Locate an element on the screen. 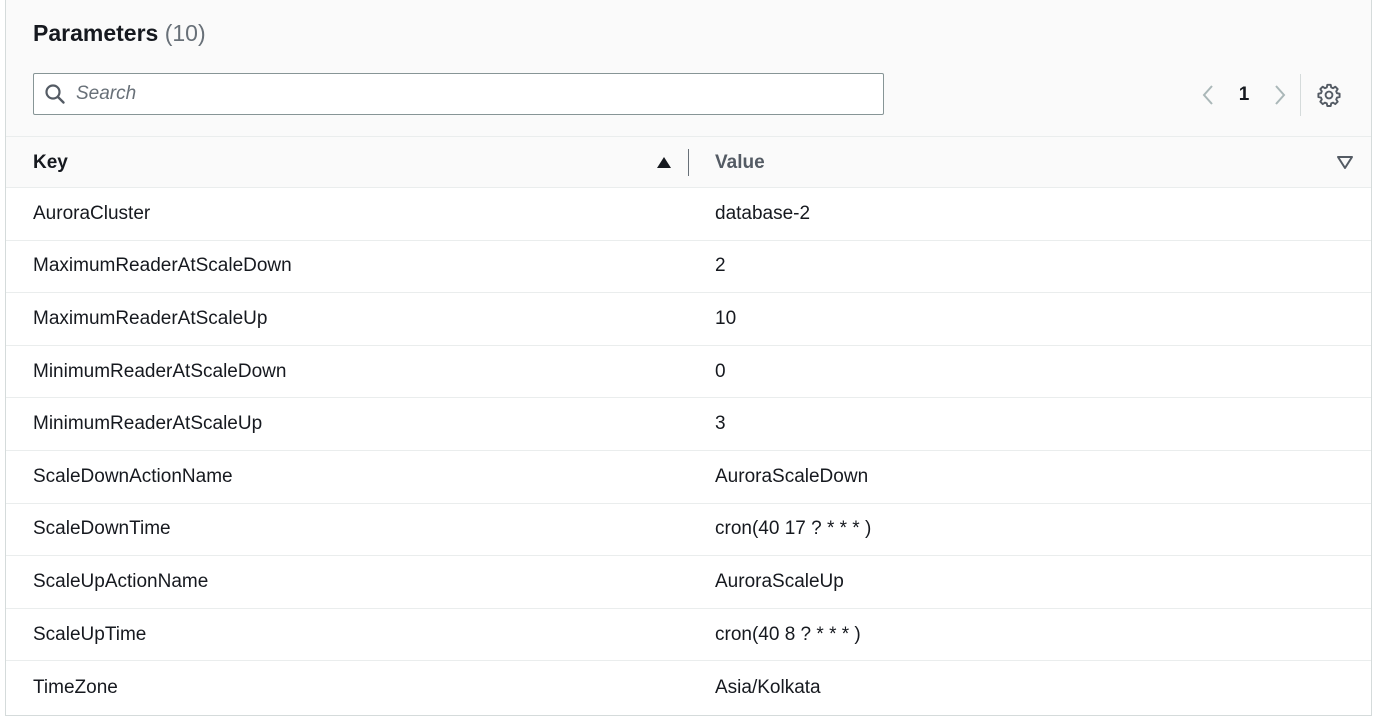 This screenshot has height=716, width=1378. current-page: 1 is located at coordinates (1244, 95).